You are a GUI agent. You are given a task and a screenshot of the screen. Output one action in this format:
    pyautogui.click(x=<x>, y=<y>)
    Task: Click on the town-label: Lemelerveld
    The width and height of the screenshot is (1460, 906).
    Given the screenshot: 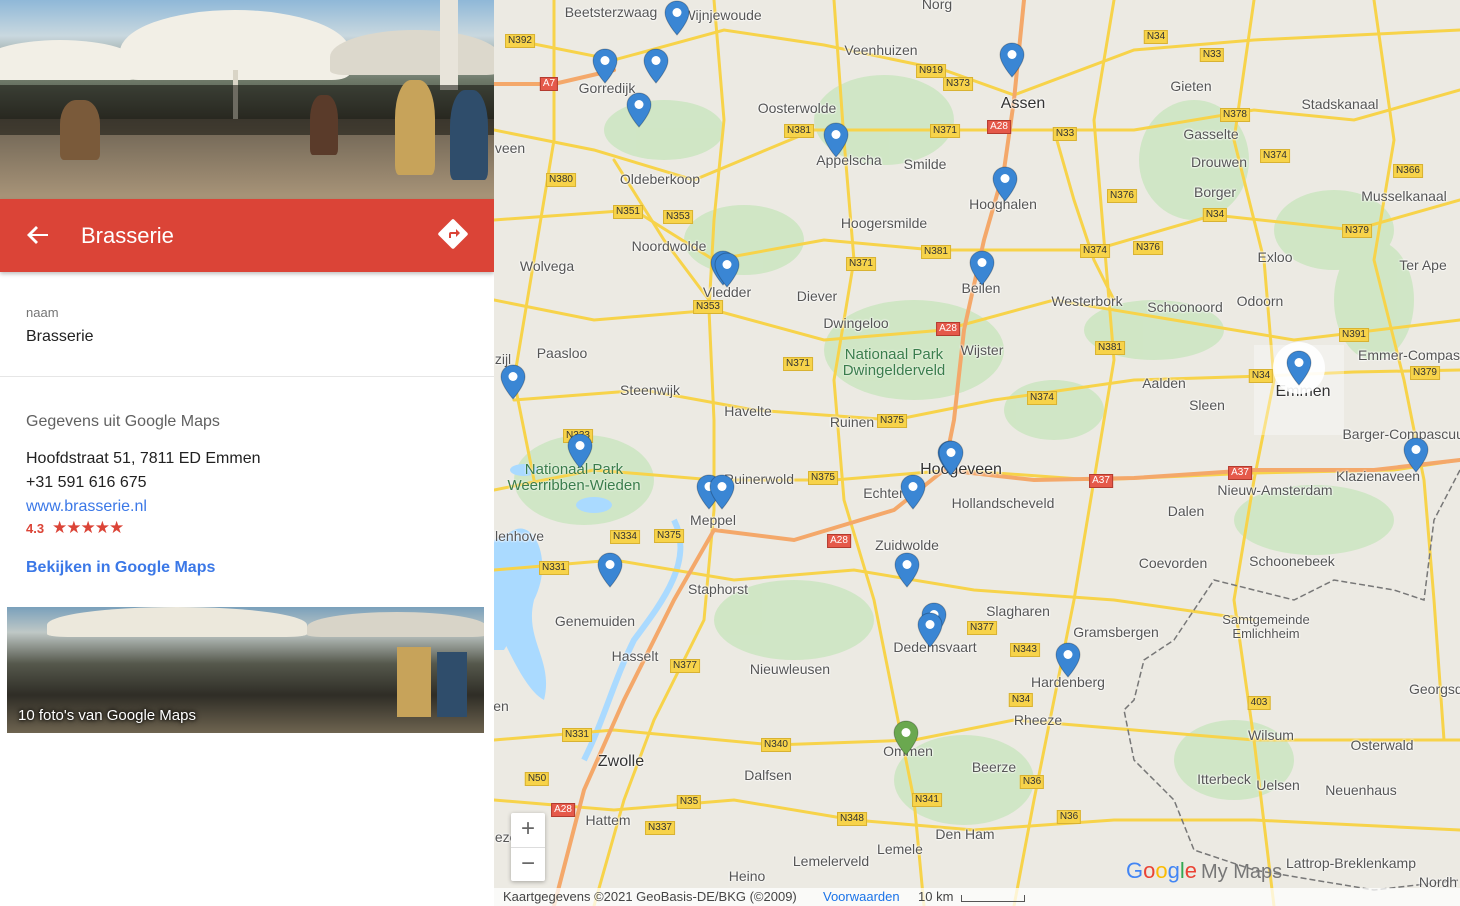 What is the action you would take?
    pyautogui.click(x=831, y=861)
    